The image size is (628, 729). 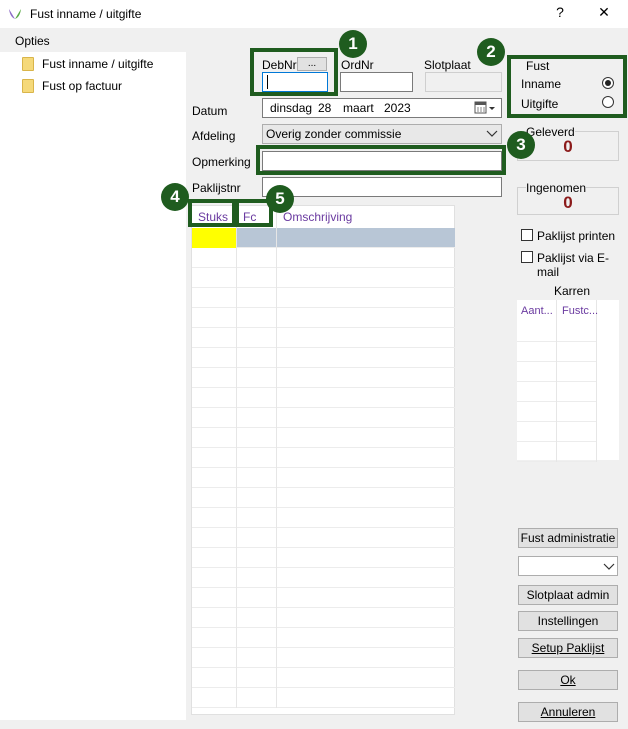 What do you see at coordinates (87, 64) in the screenshot?
I see `sidebar-item-fust-inname: Fust inname / uitgifte` at bounding box center [87, 64].